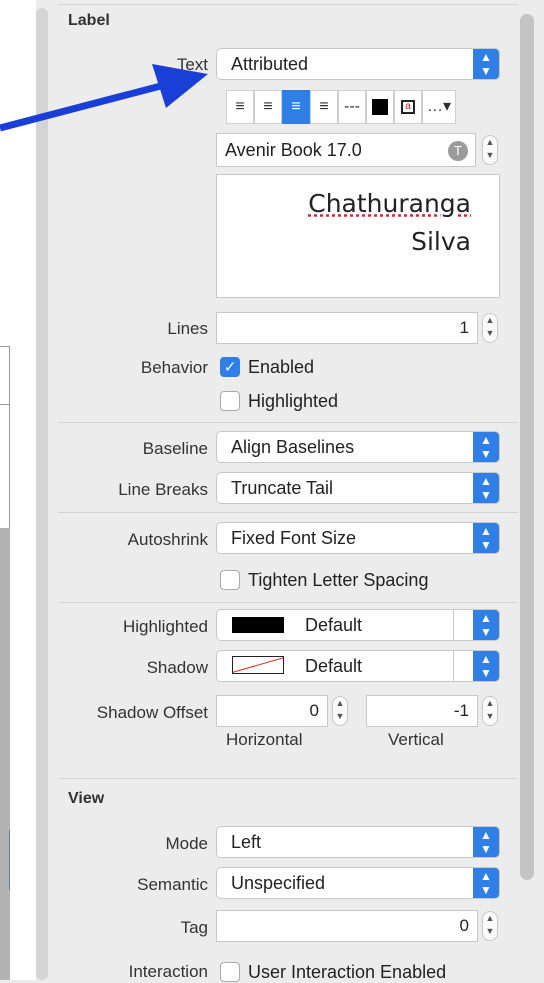 The width and height of the screenshot is (544, 983). What do you see at coordinates (246, 842) in the screenshot?
I see `mode-value: Left` at bounding box center [246, 842].